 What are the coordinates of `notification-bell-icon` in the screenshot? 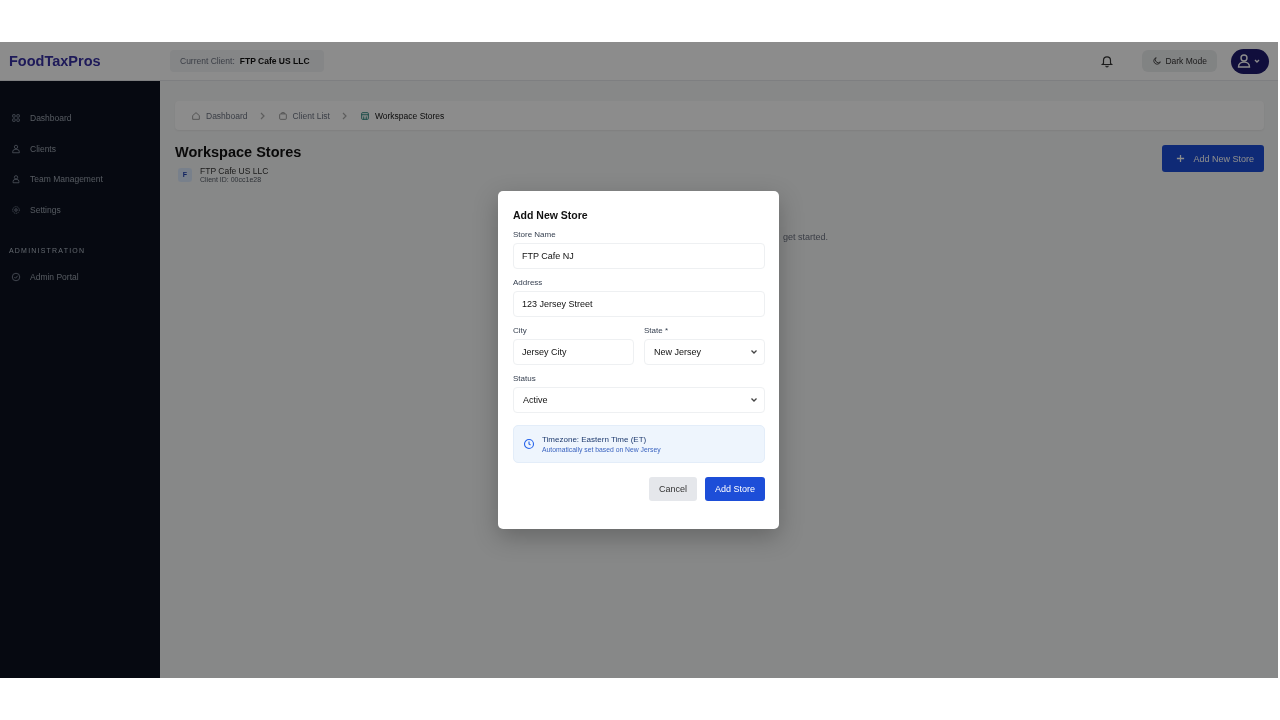 It's located at (1107, 61).